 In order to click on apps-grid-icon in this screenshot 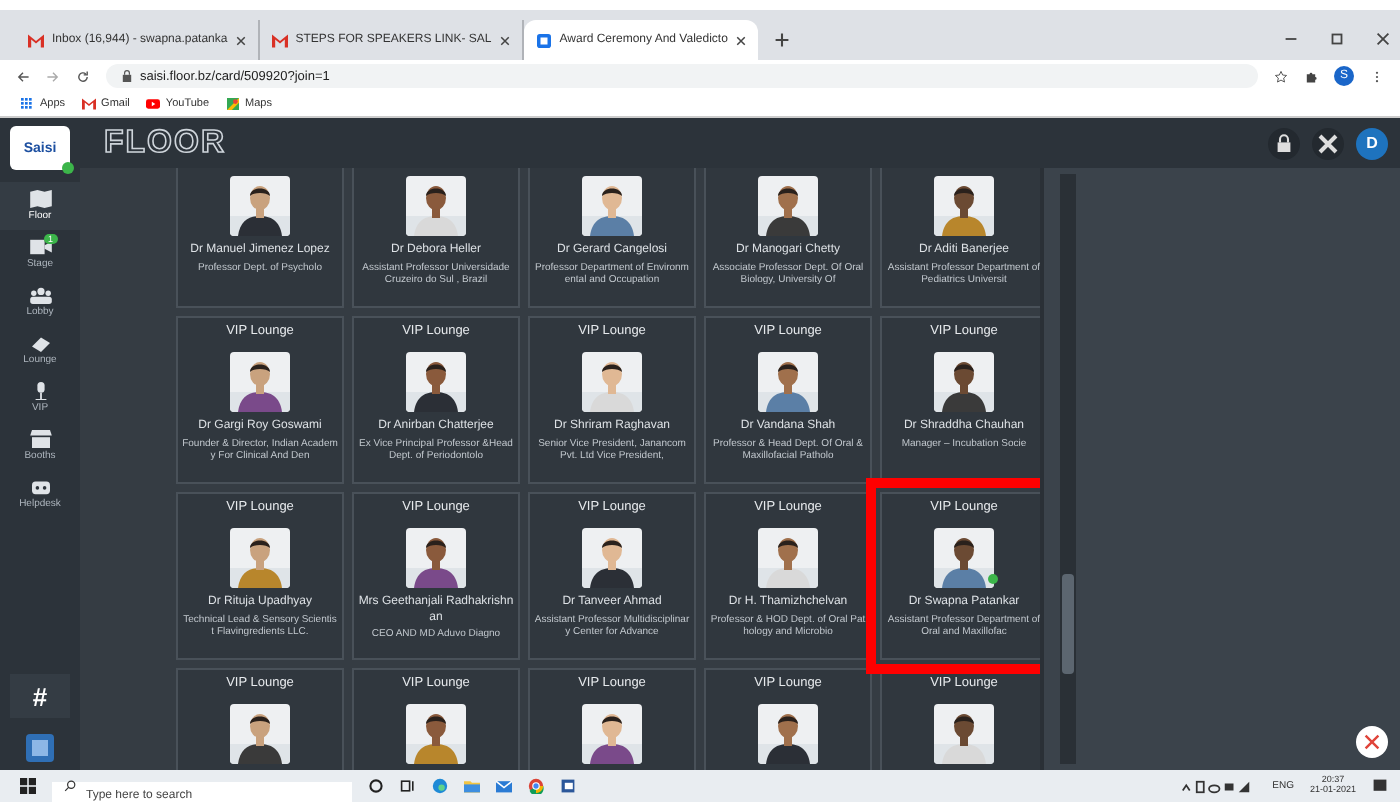, I will do `click(27, 104)`.